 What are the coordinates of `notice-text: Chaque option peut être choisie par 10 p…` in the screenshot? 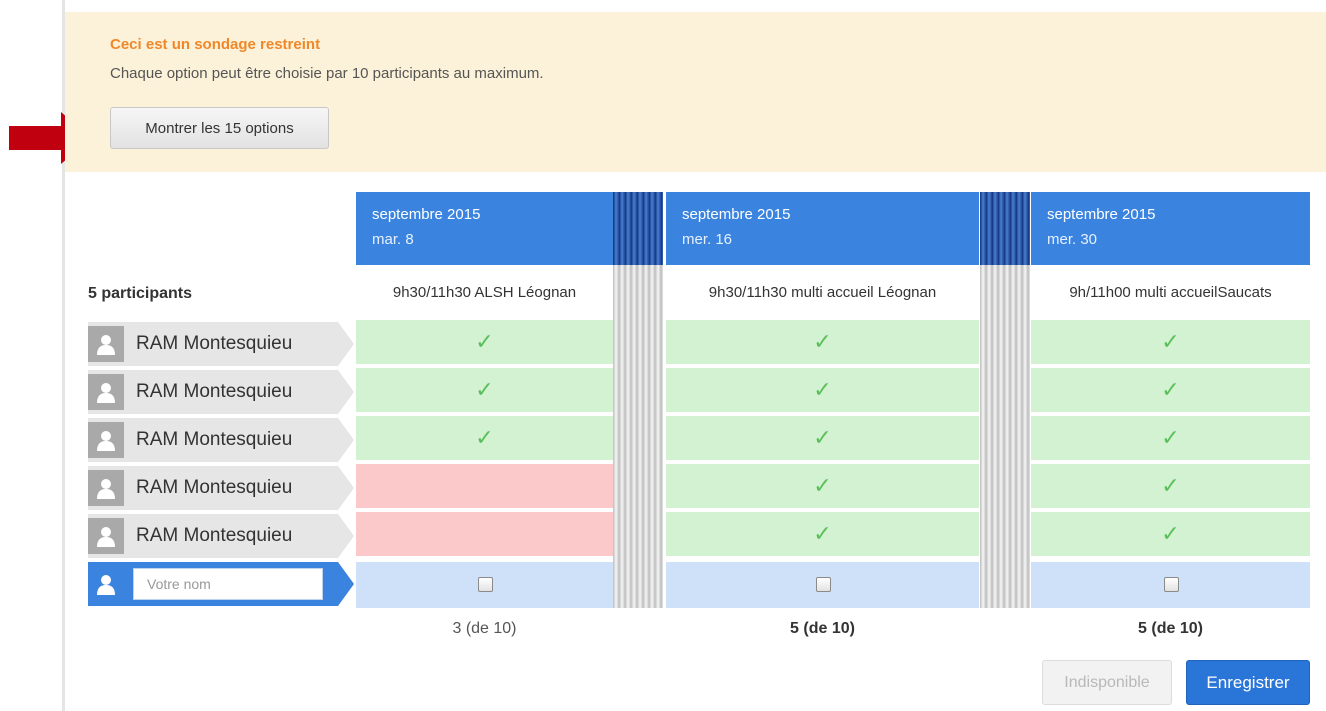 It's located at (327, 73).